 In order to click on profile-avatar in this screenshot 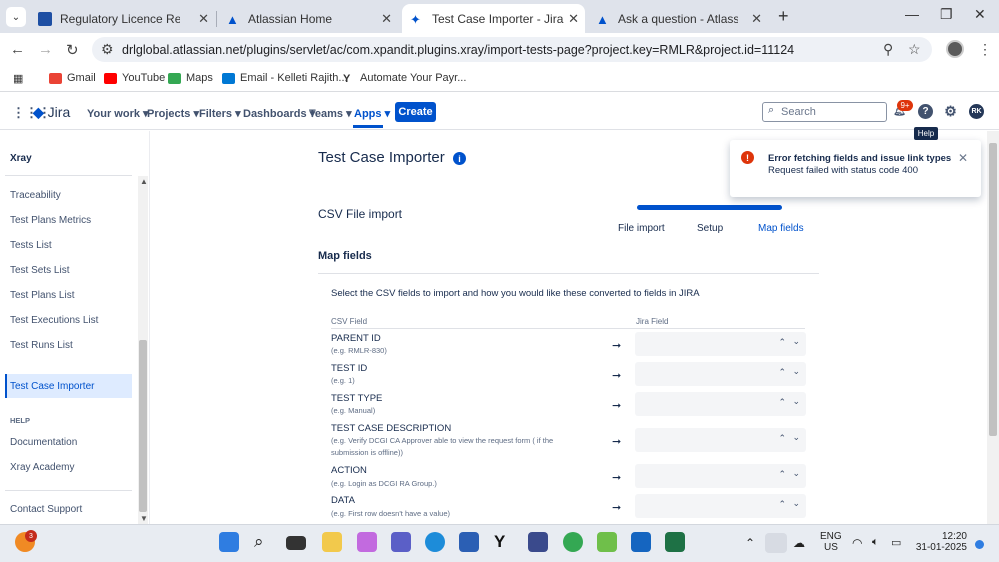, I will do `click(955, 49)`.